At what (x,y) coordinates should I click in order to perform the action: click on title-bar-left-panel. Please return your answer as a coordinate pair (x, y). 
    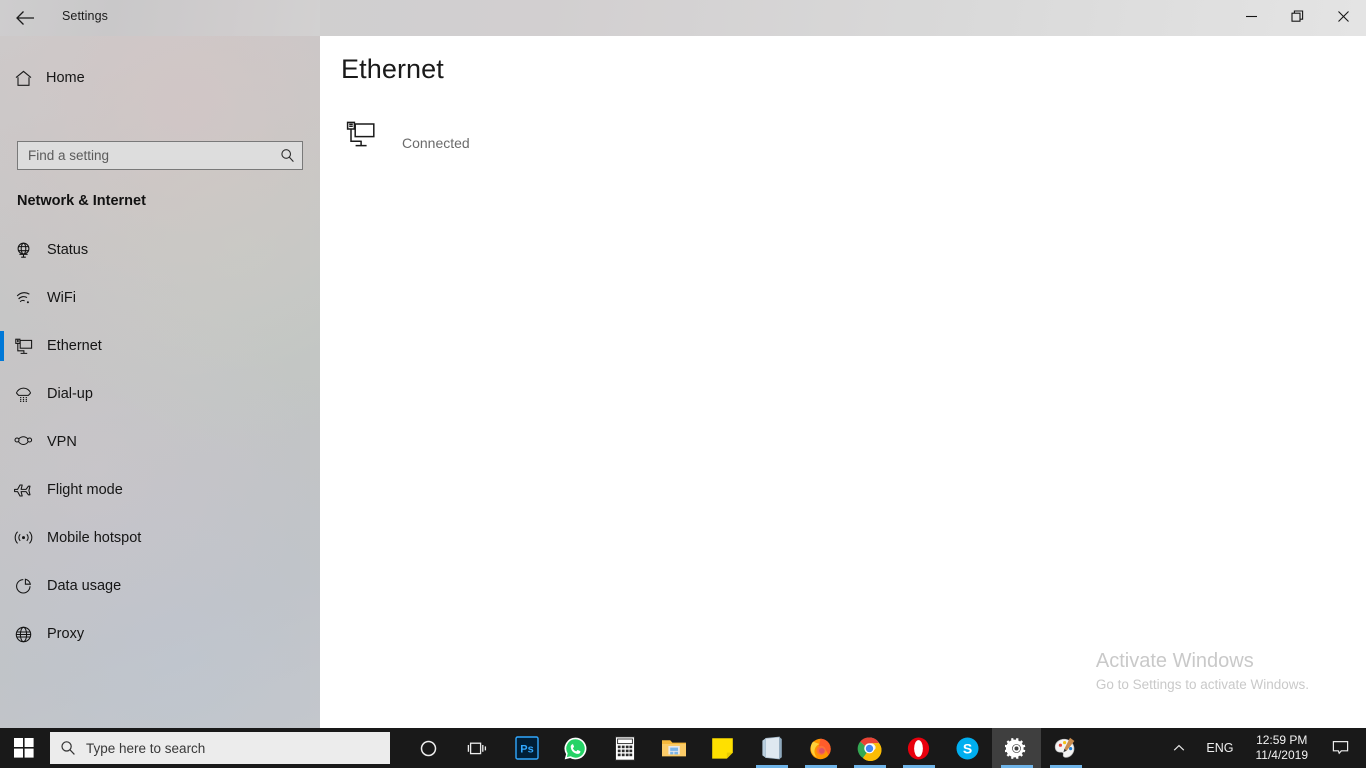
    Looking at the image, I should click on (160, 18).